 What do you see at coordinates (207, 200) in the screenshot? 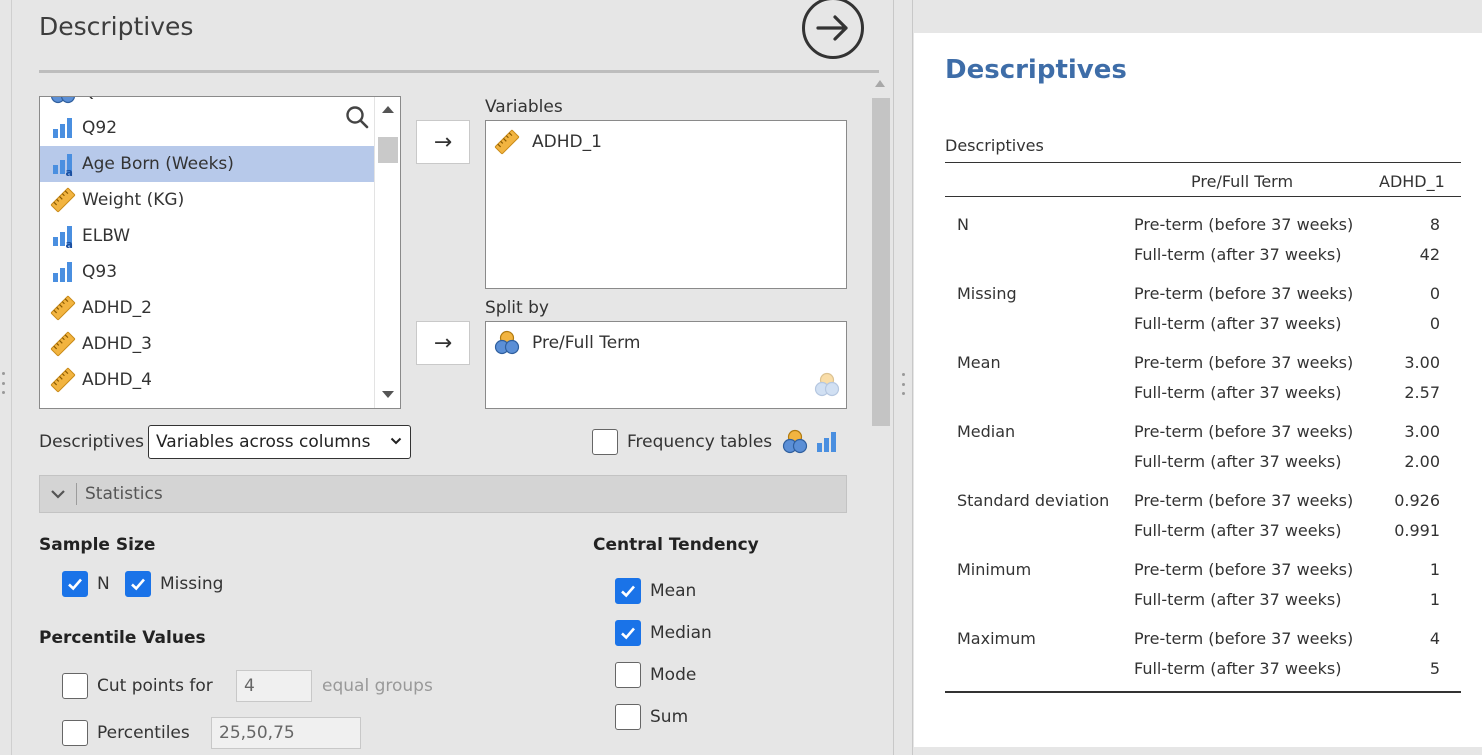
I see `variable-list-item: Weight (KG)` at bounding box center [207, 200].